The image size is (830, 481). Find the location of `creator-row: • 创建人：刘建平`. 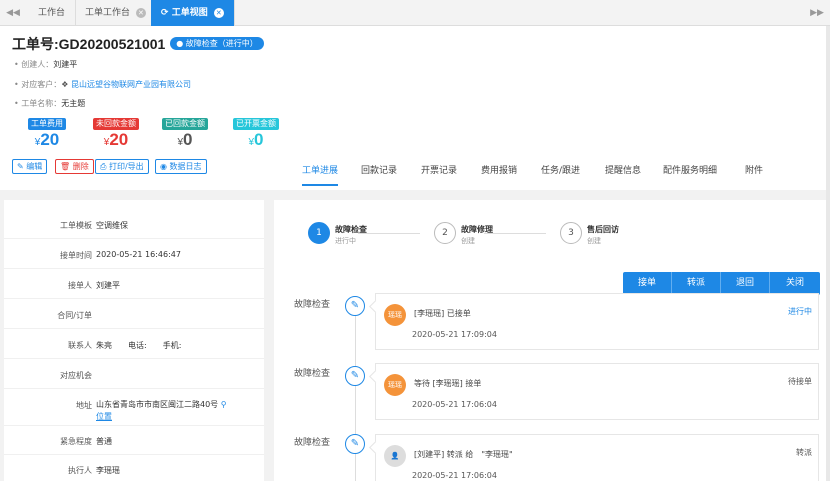

creator-row: • 创建人：刘建平 is located at coordinates (46, 64).